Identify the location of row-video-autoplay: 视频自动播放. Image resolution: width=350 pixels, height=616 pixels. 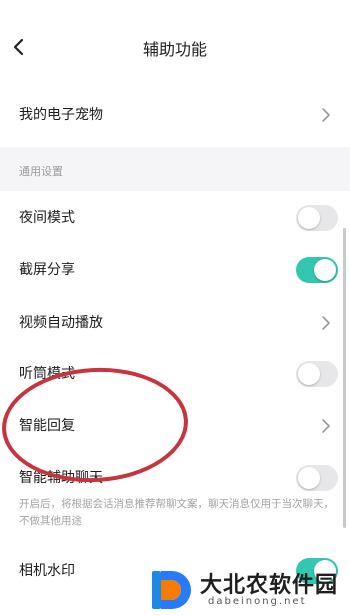
(175, 323).